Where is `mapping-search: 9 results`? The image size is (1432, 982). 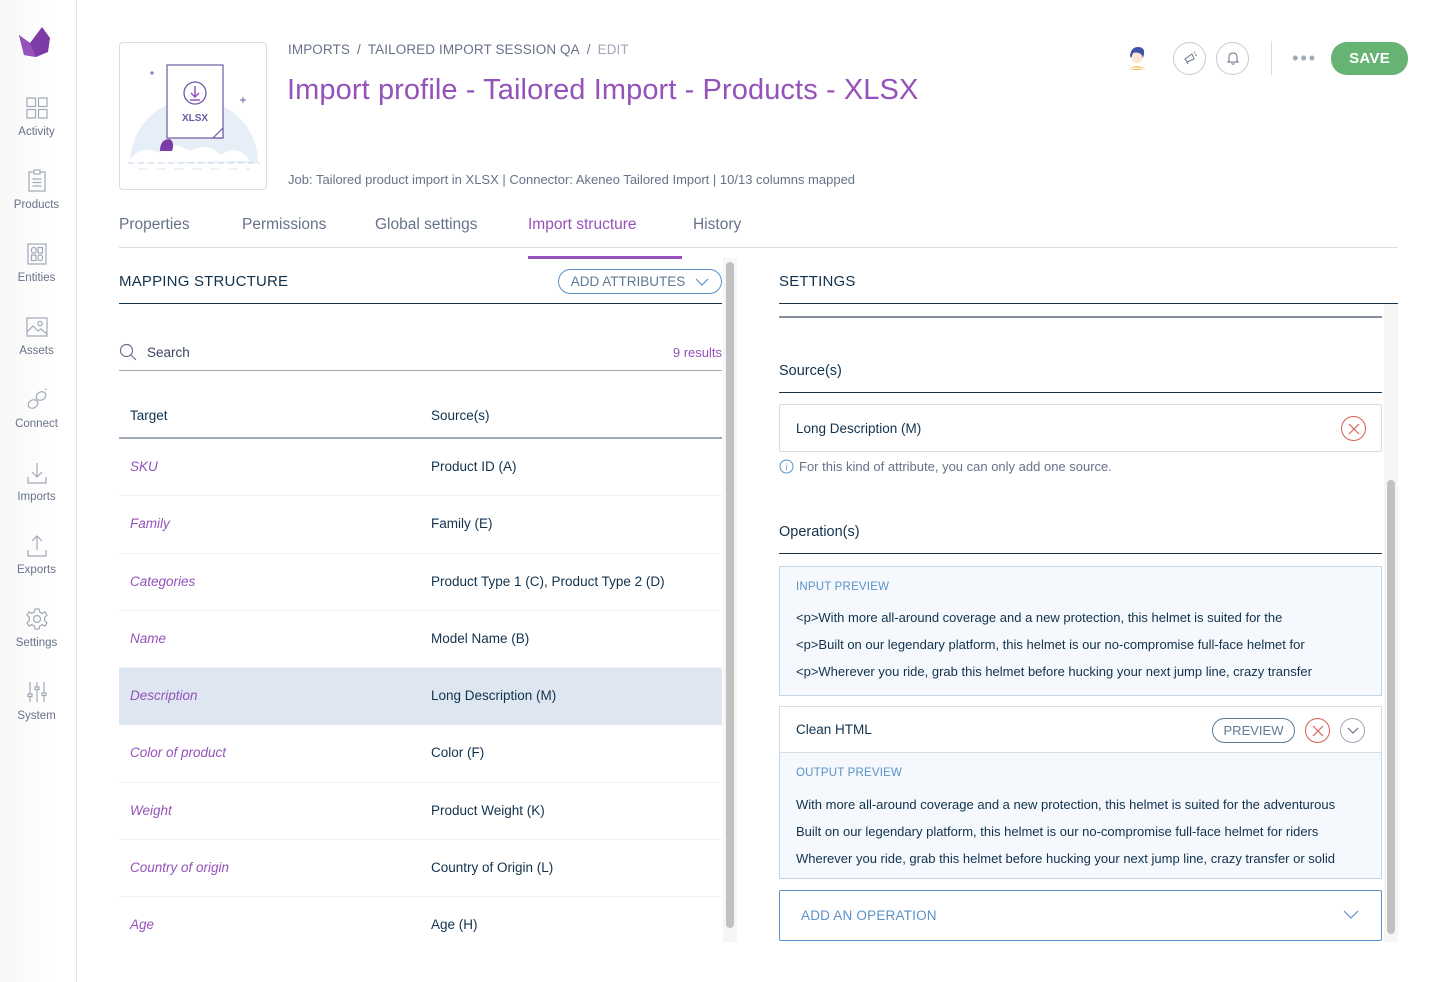 mapping-search: 9 results is located at coordinates (420, 352).